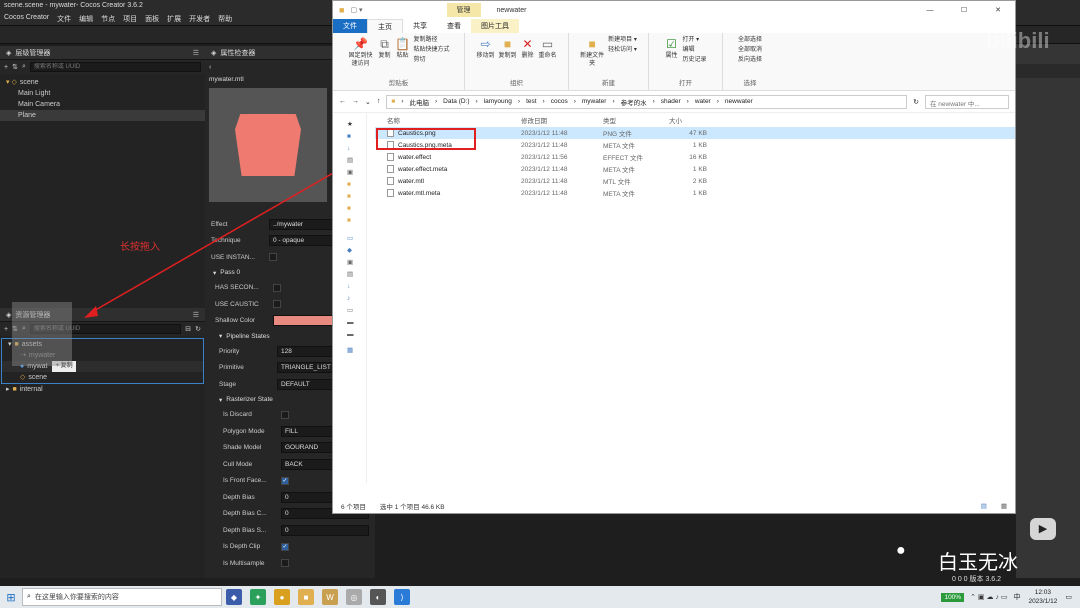 The width and height of the screenshot is (1080, 608). What do you see at coordinates (953, 597) in the screenshot?
I see `battery-indicator: 100%` at bounding box center [953, 597].